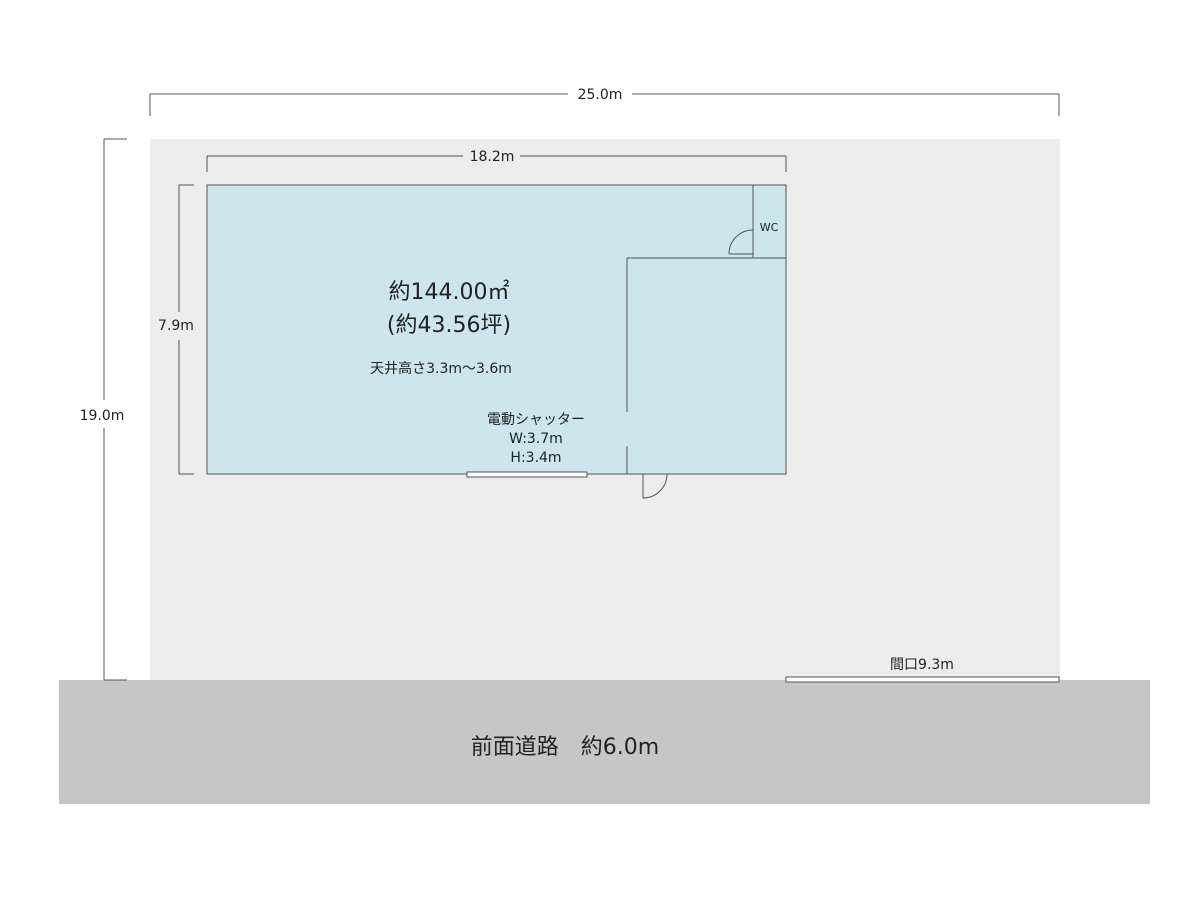  What do you see at coordinates (527, 474) in the screenshot?
I see `shutter-opening` at bounding box center [527, 474].